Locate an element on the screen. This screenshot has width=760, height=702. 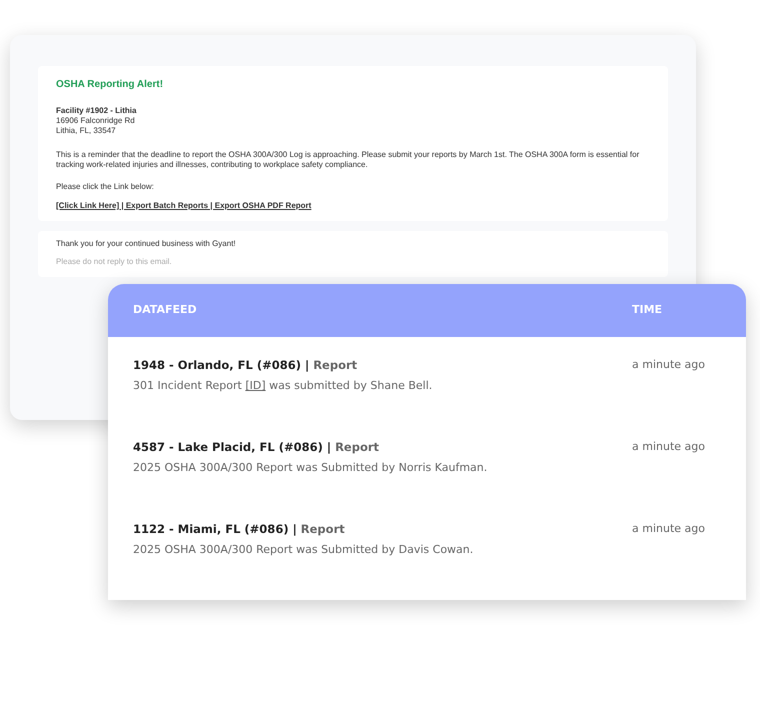
facility-title: 4587 - Lake Placid, FL (#086) | is located at coordinates (232, 447).